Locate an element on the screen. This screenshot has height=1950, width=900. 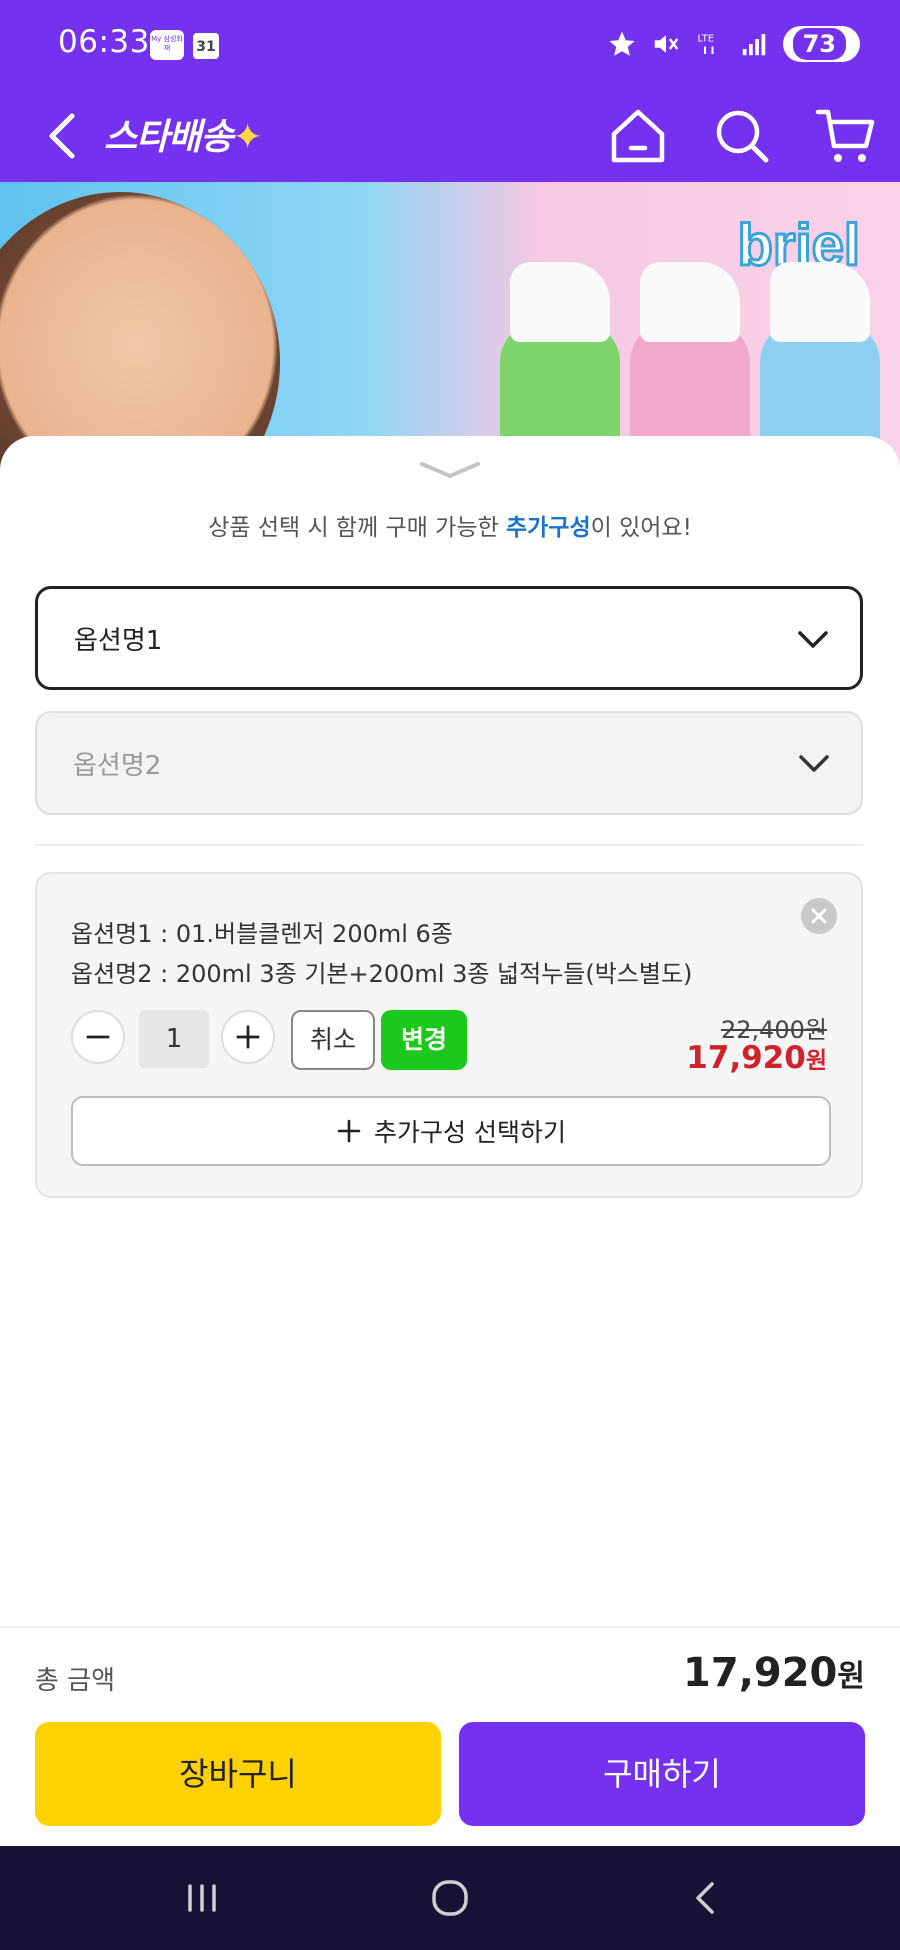
app-header: 스타배송✦ is located at coordinates (450, 136).